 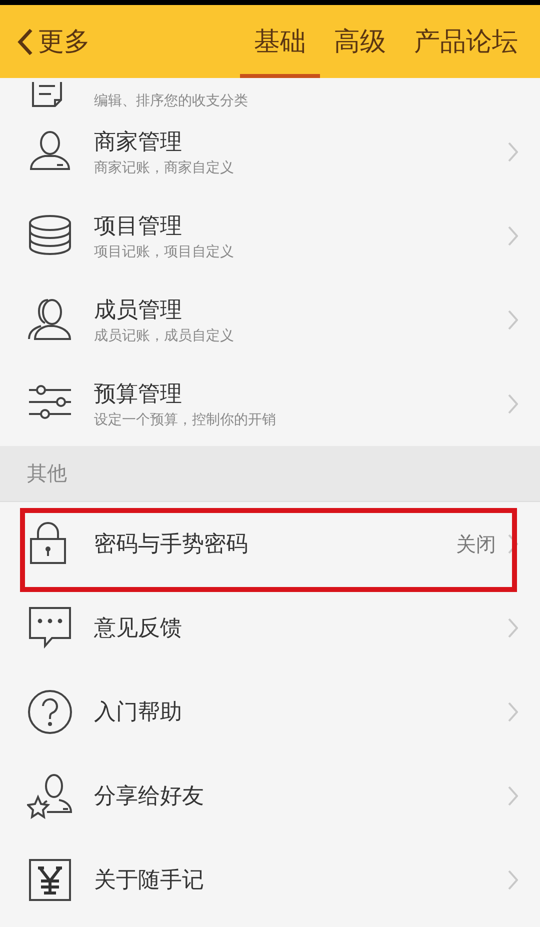 What do you see at coordinates (171, 101) in the screenshot?
I see `item-subtitle: 编辑、排序您的收支分类` at bounding box center [171, 101].